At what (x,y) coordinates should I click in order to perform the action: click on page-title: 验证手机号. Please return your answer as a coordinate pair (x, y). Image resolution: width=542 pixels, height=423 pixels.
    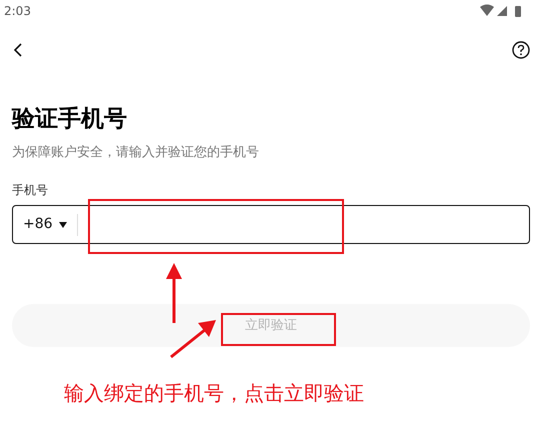
    Looking at the image, I should click on (70, 119).